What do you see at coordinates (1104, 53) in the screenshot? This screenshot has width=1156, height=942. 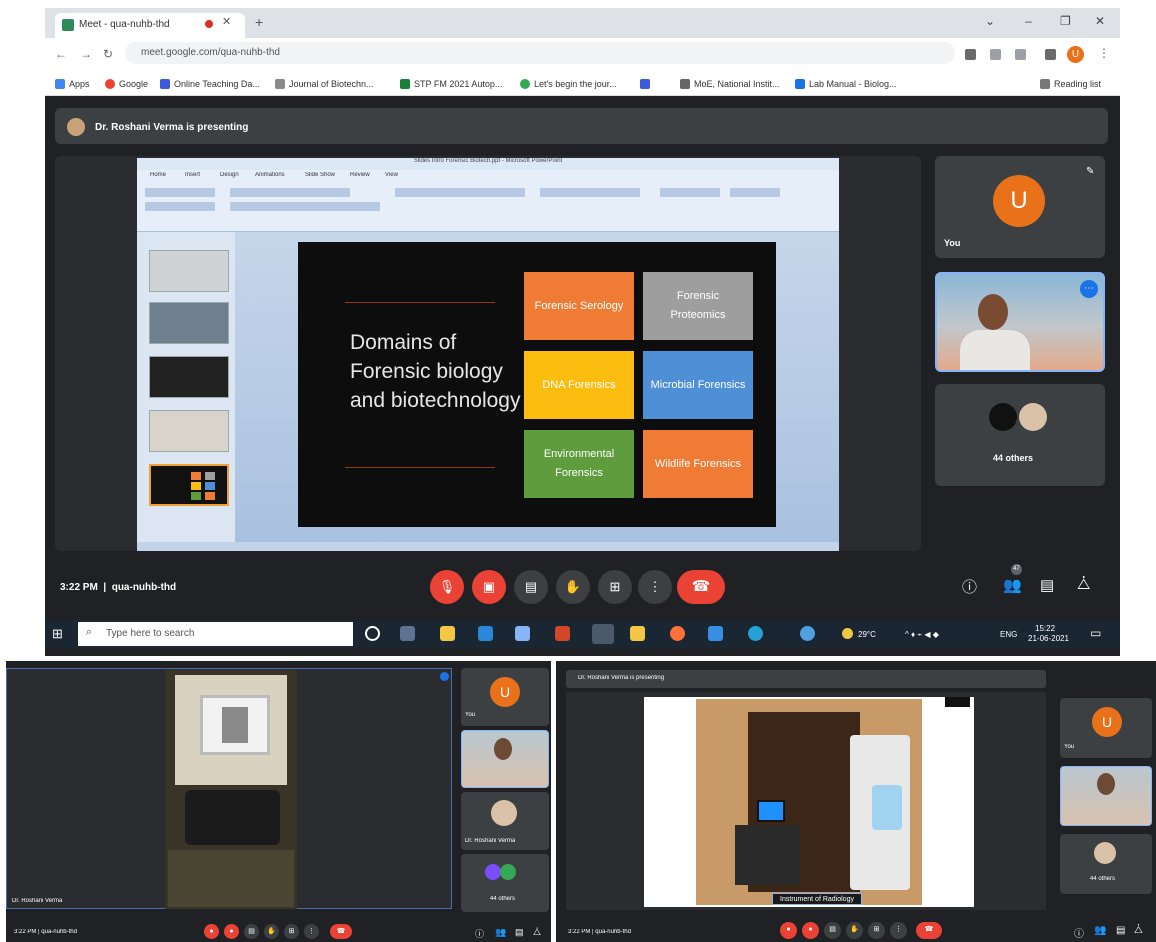 I see `menu-icon: ⋮` at bounding box center [1104, 53].